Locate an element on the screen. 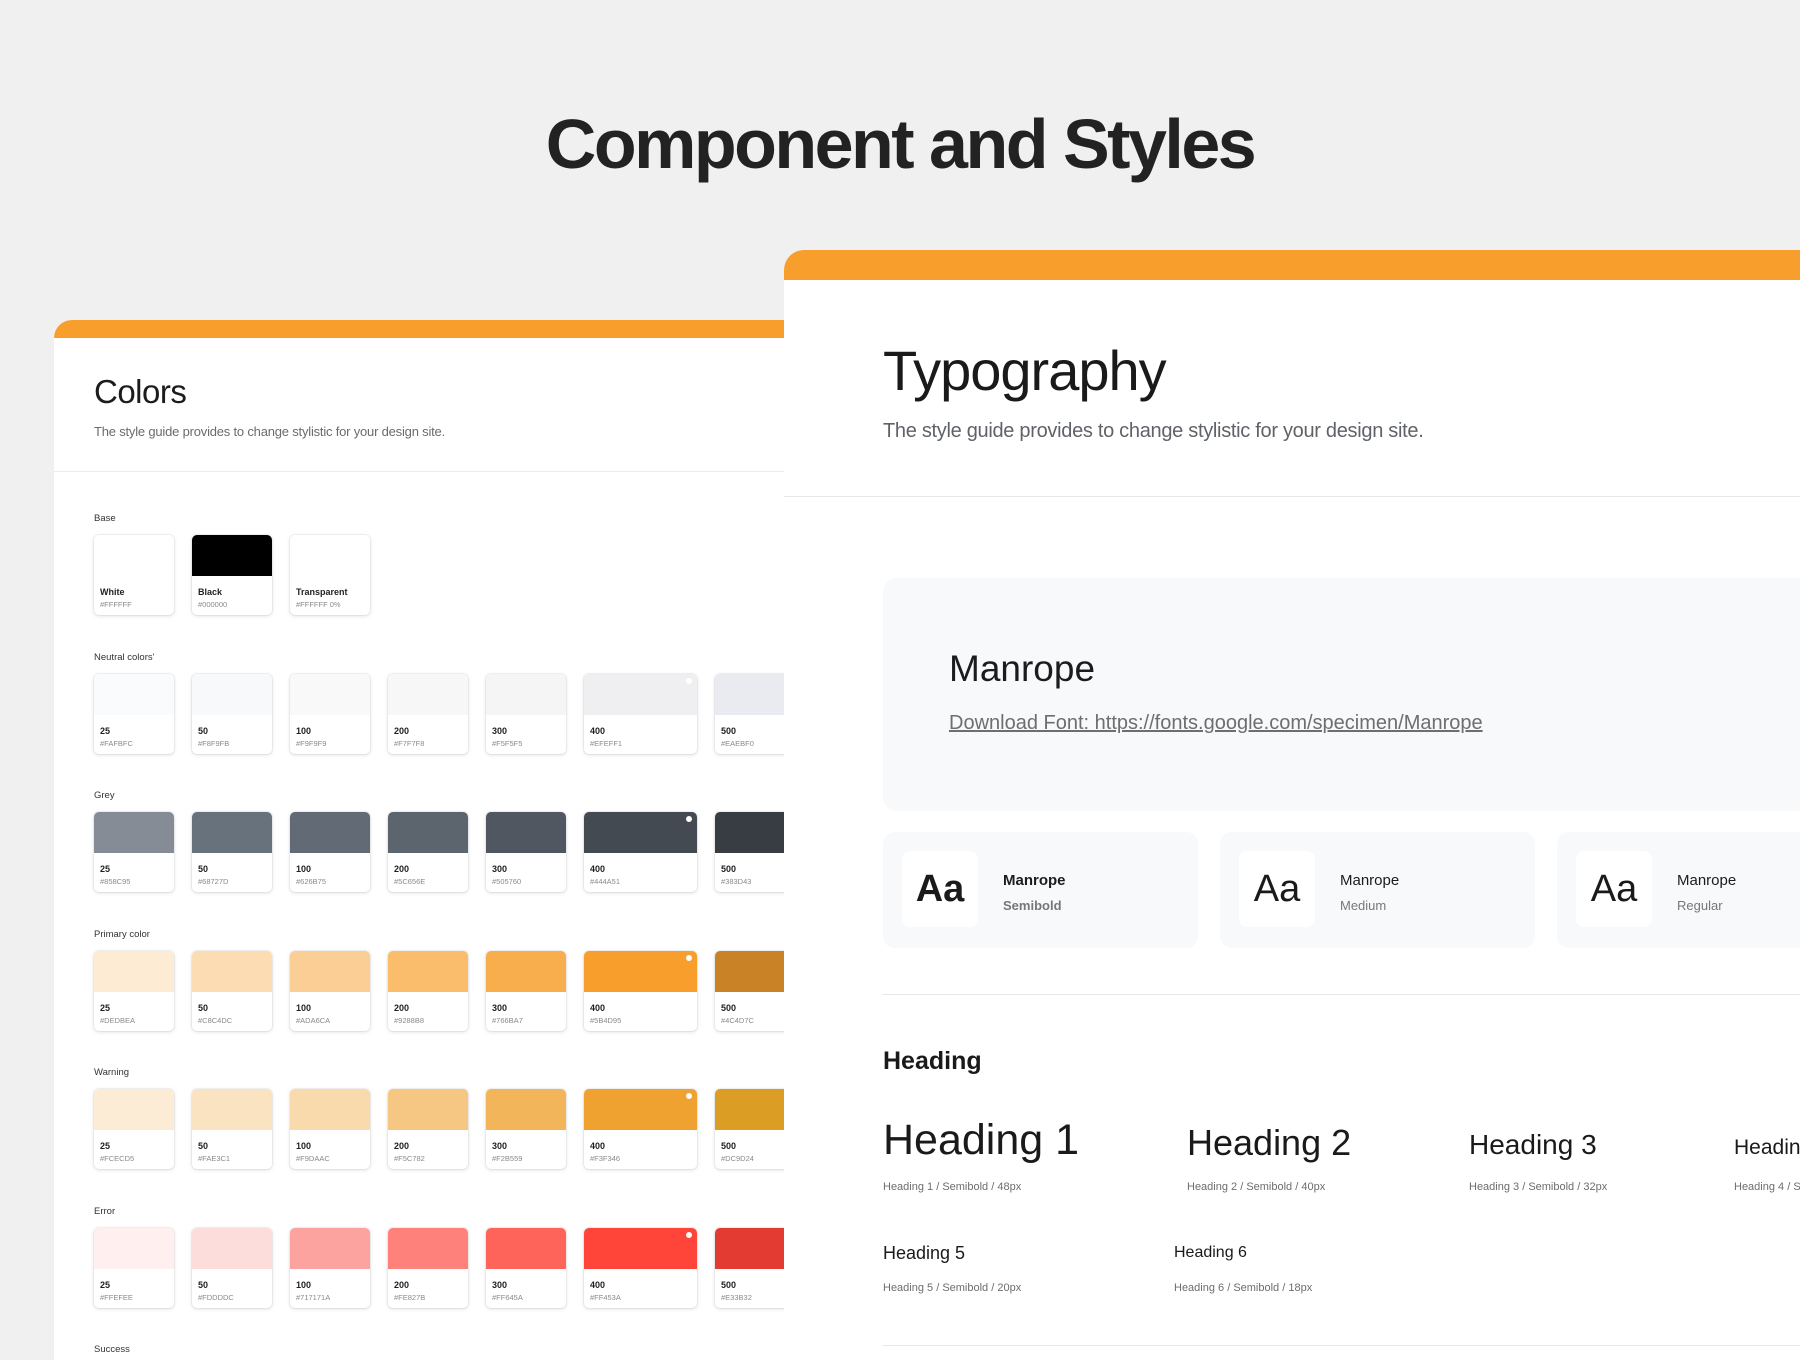  palette-label: Base is located at coordinates (105, 518).